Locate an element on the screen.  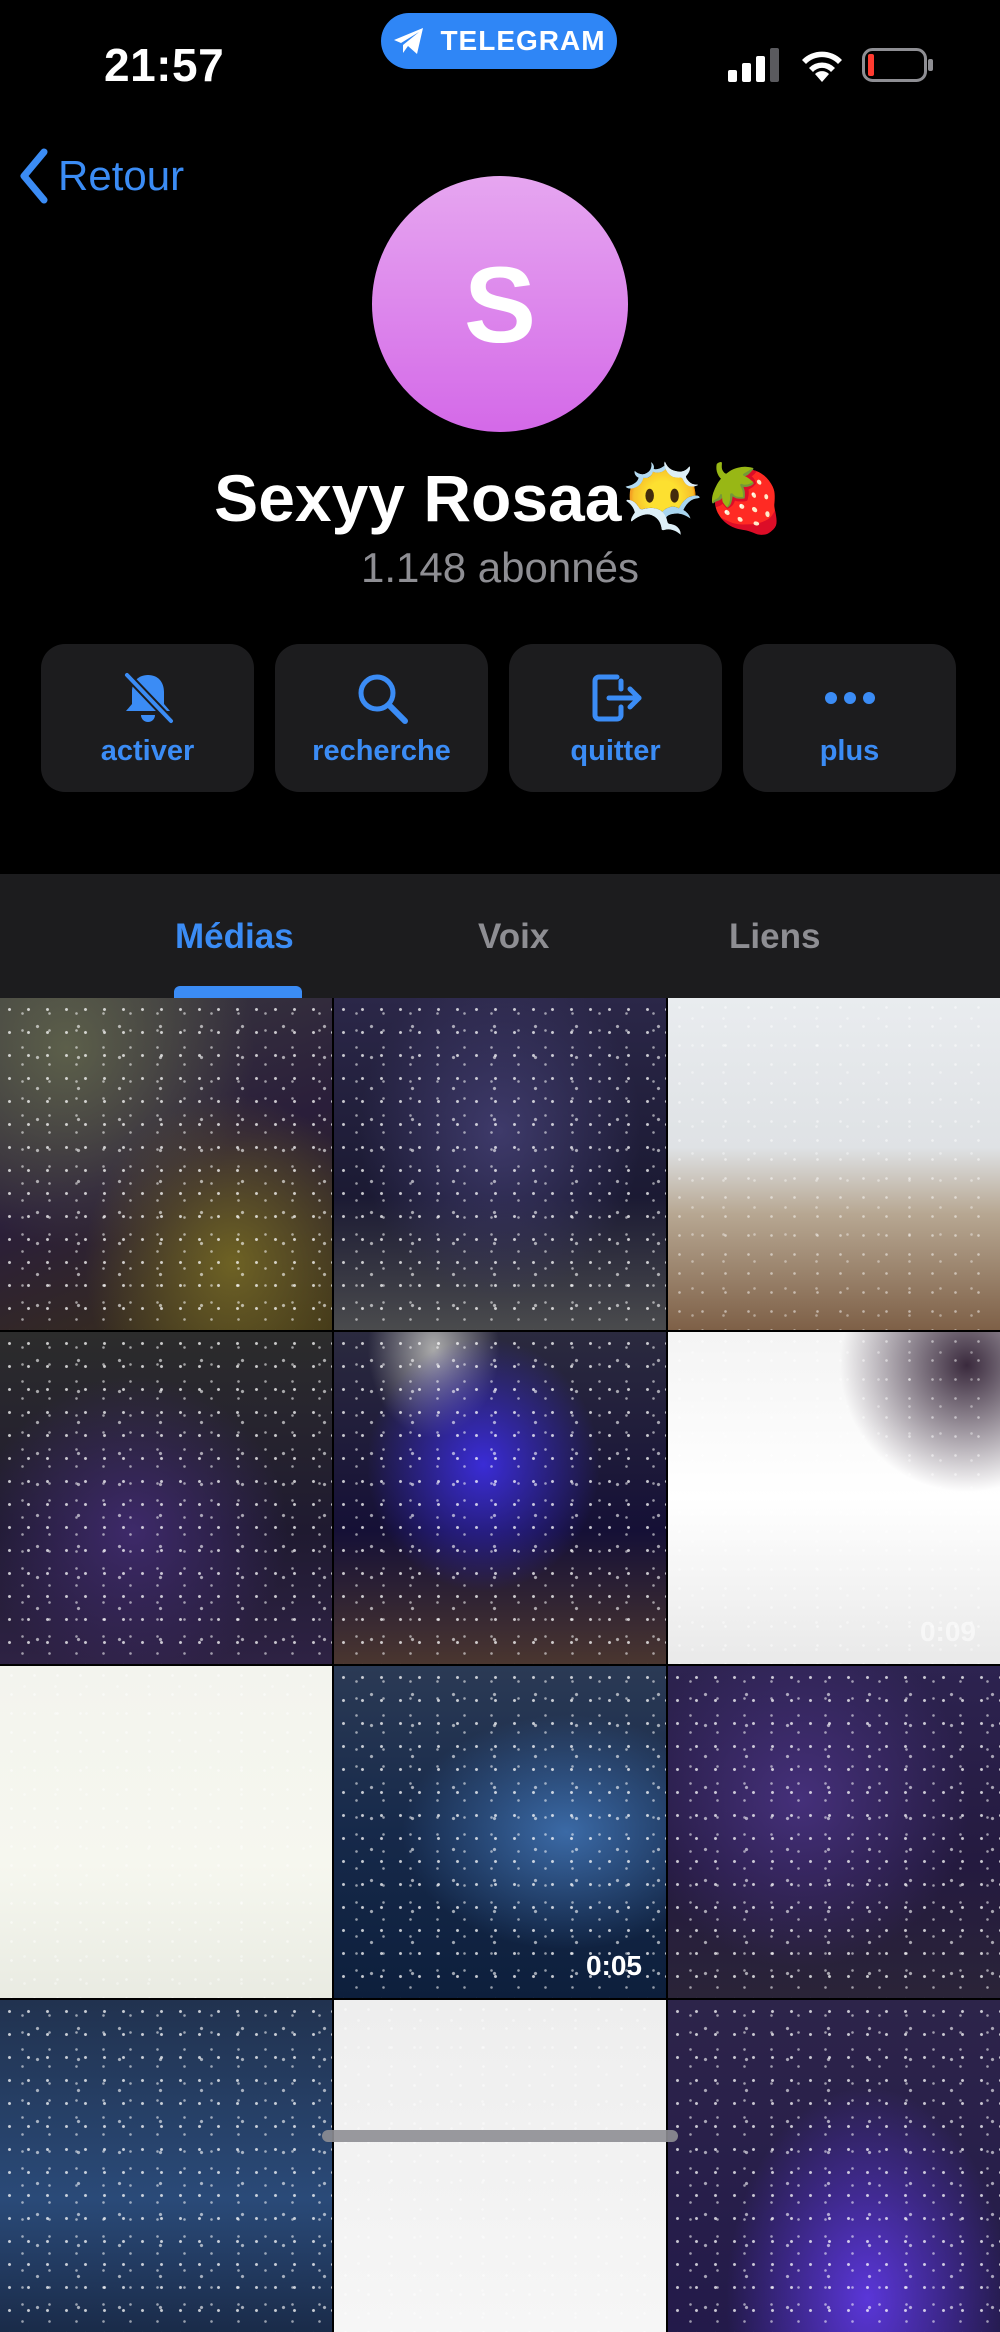
search-button: recherche is located at coordinates (381, 718).